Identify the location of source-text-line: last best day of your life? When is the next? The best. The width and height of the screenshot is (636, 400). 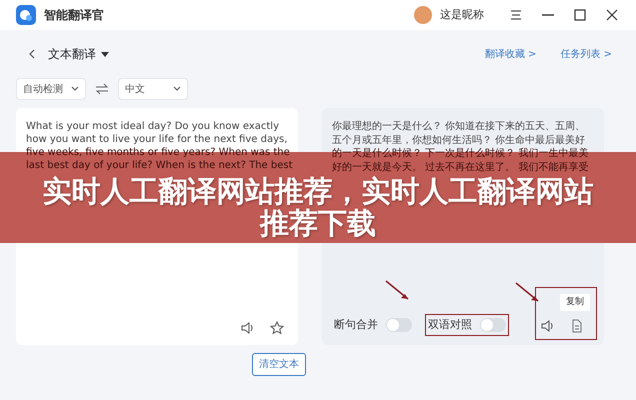
(159, 165).